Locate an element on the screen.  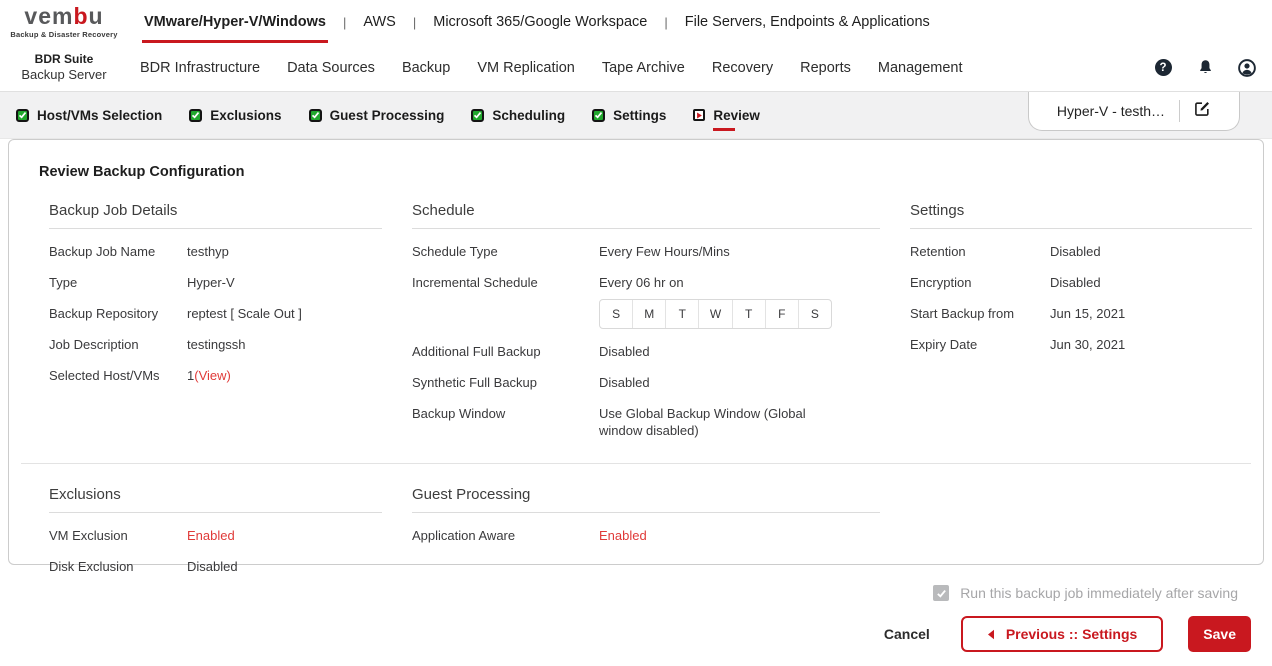
tab-file-servers-endpoints: File Servers, Endpoints & Applications is located at coordinates (790, 22).